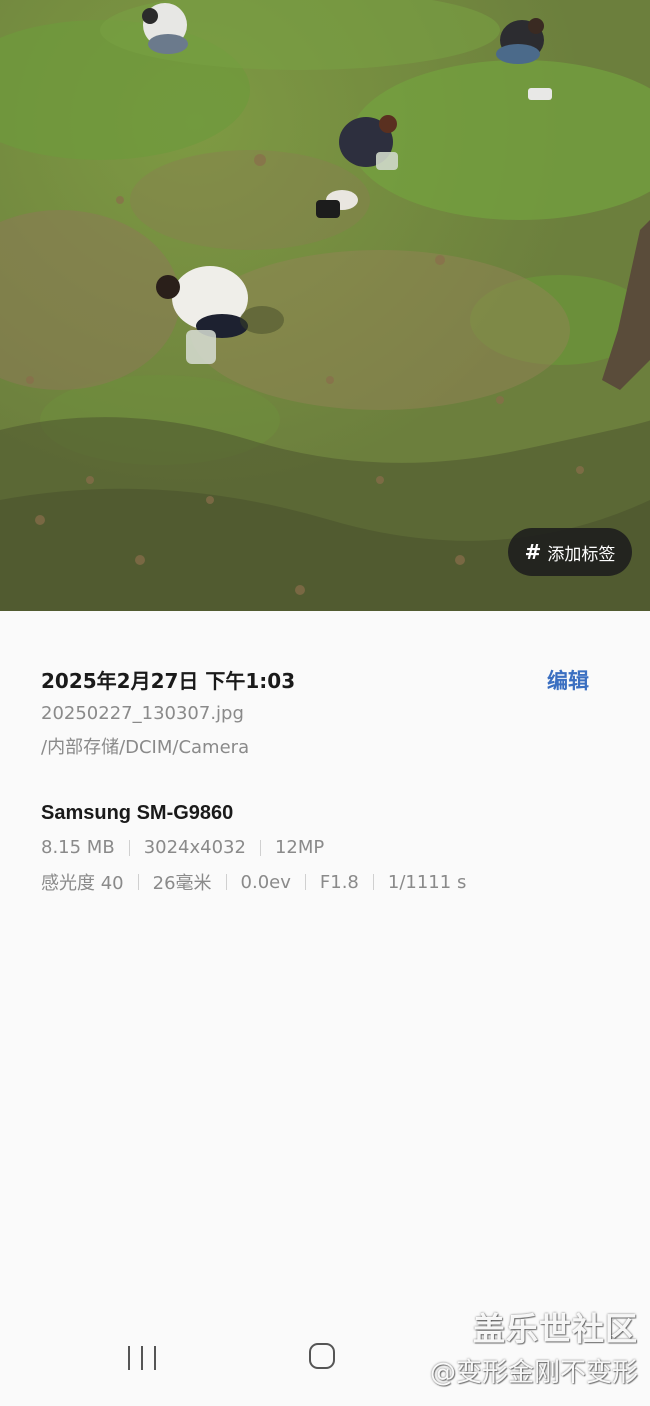  I want to click on focal-length: 26毫米, so click(182, 883).